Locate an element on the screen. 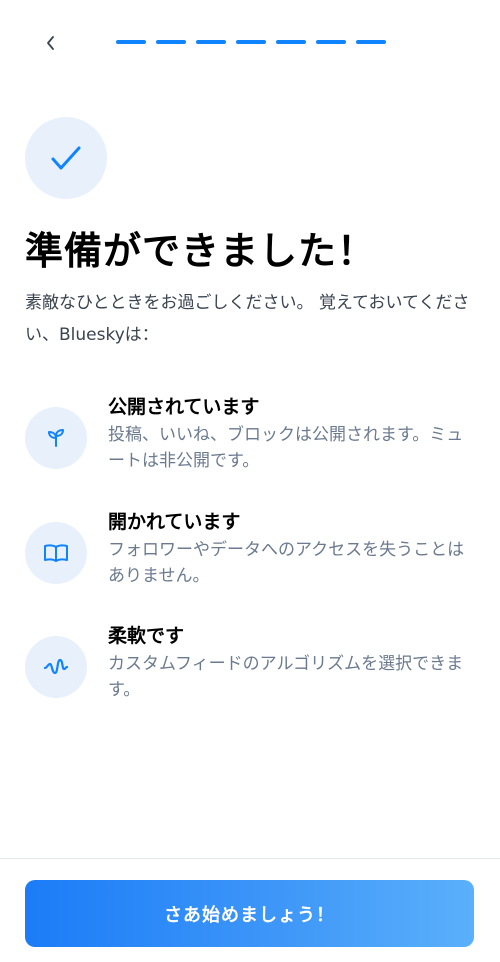 This screenshot has width=500, height=962. feature-item-open: 開かれています フォロワーやデータへのアクセスを失うことはありません。 is located at coordinates (250, 554).